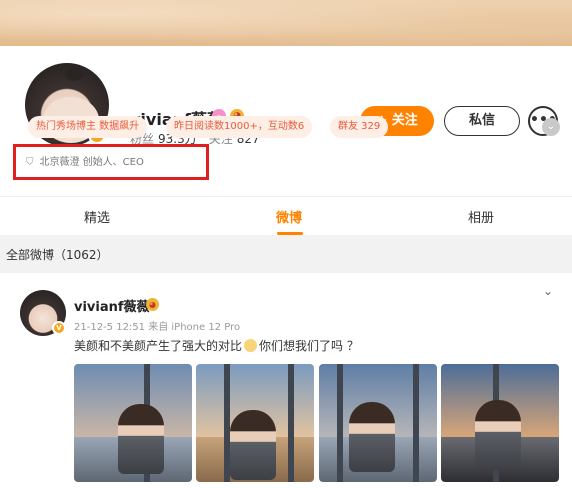 The image size is (572, 488). What do you see at coordinates (30, 162) in the screenshot?
I see `shield-icon: ⛉` at bounding box center [30, 162].